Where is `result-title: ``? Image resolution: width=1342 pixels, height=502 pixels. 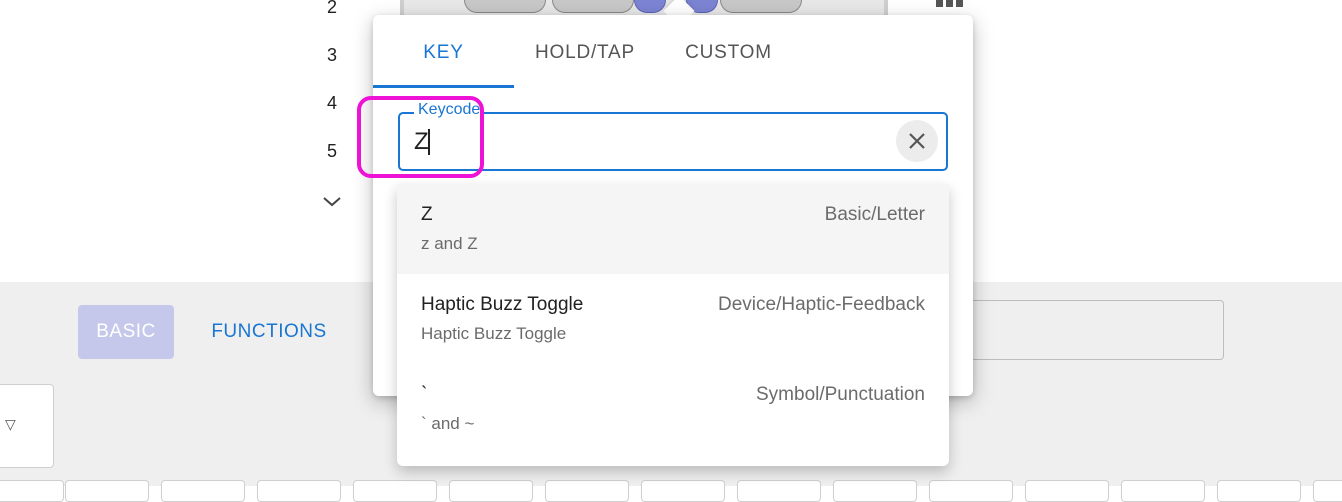
result-title: ` is located at coordinates (424, 394).